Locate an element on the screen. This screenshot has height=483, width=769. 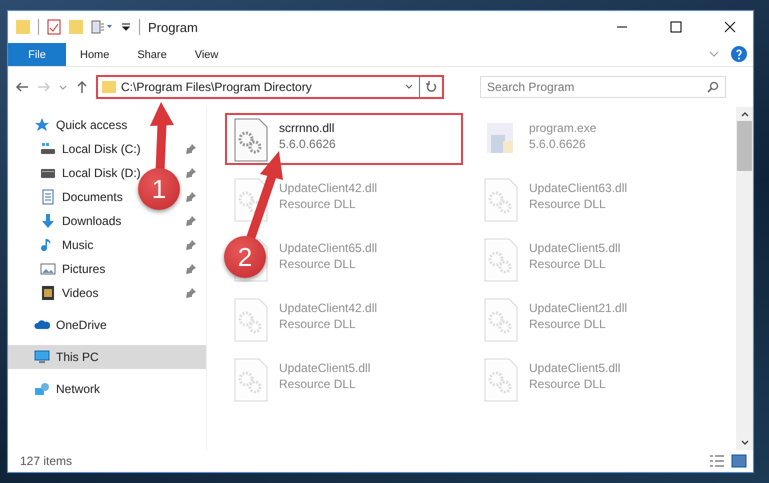
dropdown-icon is located at coordinates (126, 27).